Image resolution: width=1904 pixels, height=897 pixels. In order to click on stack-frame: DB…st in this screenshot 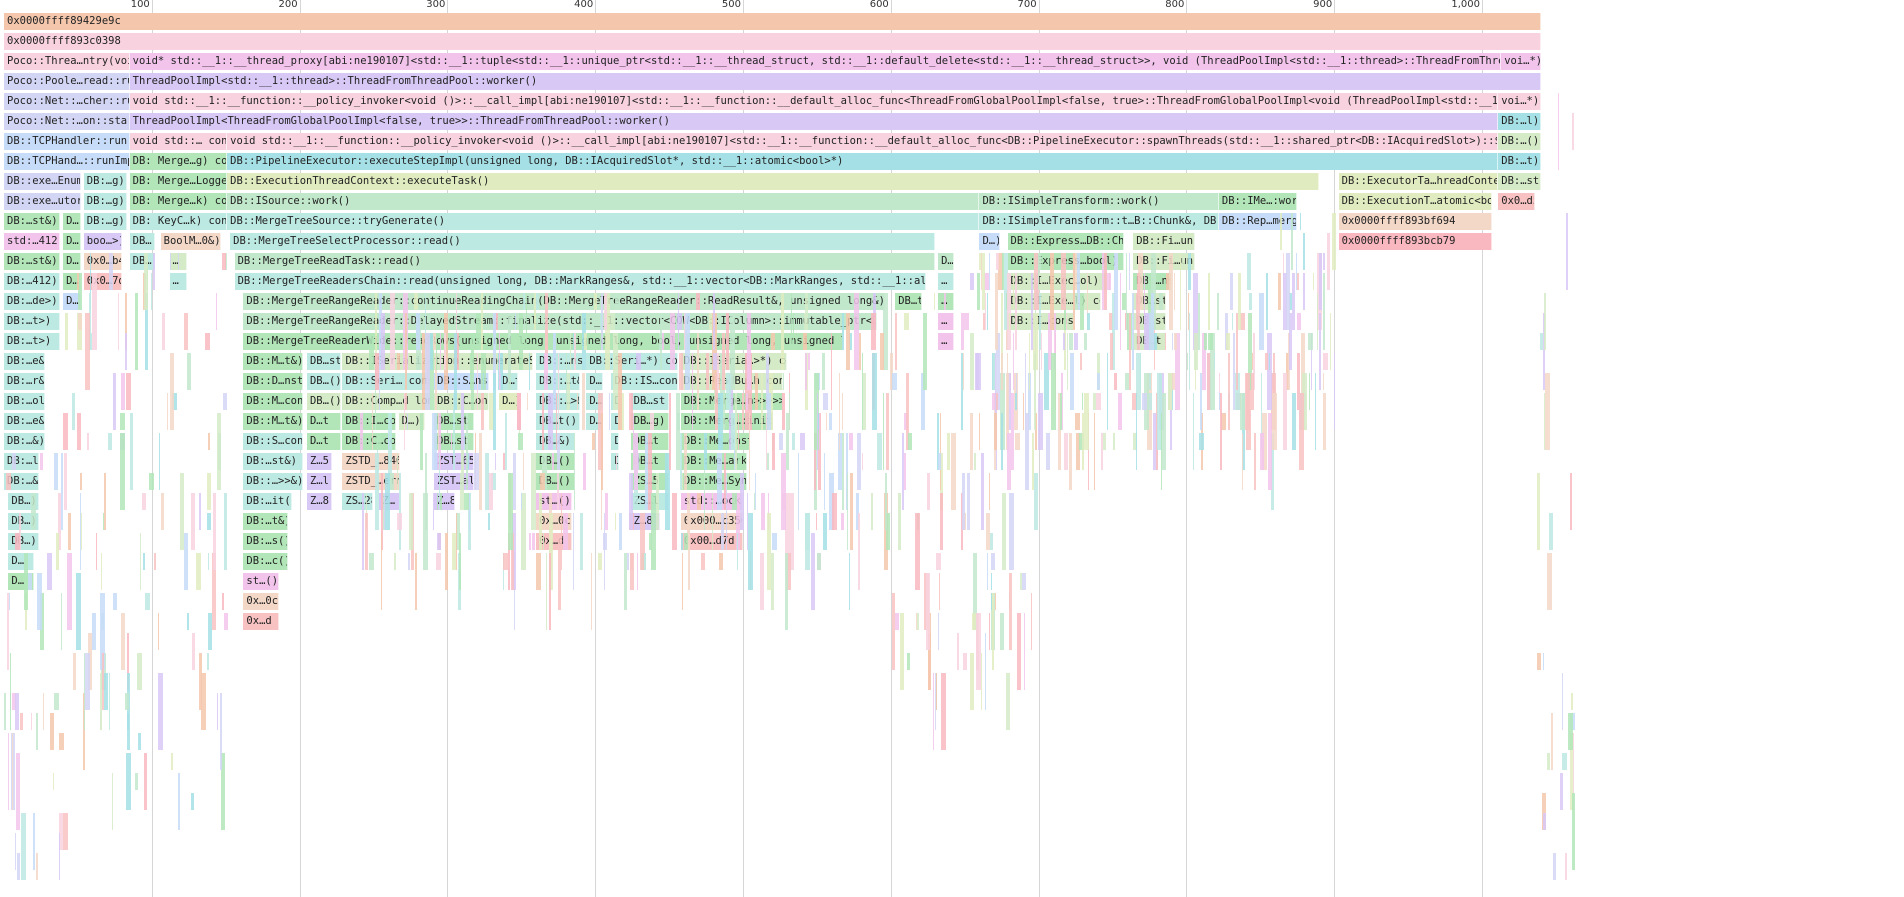, I will do `click(323, 361)`.